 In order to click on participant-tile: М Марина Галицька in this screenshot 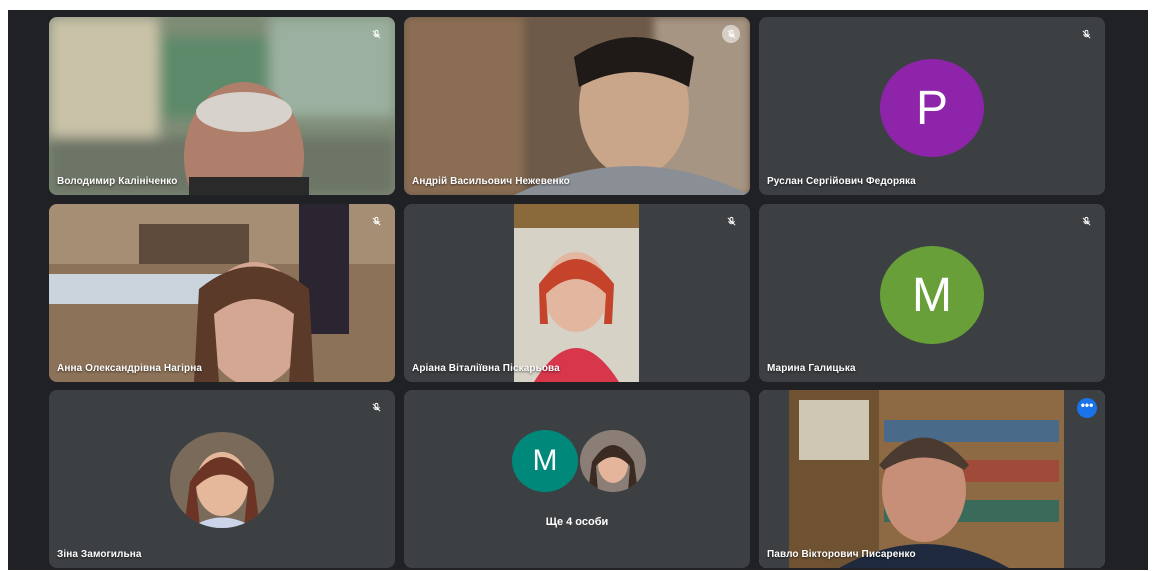, I will do `click(932, 293)`.